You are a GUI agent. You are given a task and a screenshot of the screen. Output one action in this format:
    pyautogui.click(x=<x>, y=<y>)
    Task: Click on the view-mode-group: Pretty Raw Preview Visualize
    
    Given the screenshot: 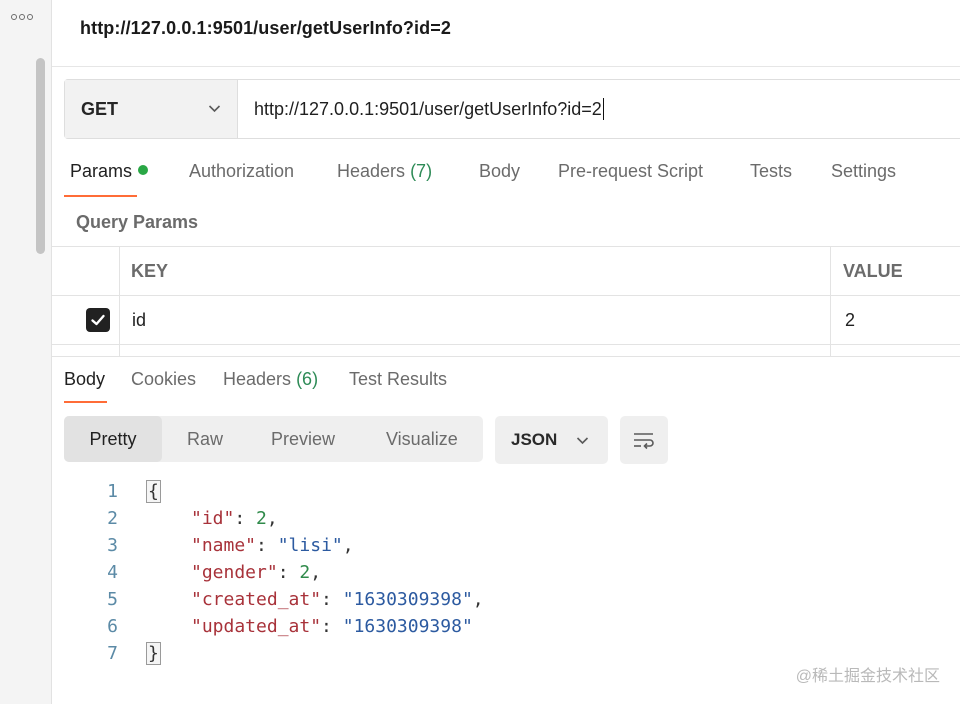 What is the action you would take?
    pyautogui.click(x=273, y=439)
    